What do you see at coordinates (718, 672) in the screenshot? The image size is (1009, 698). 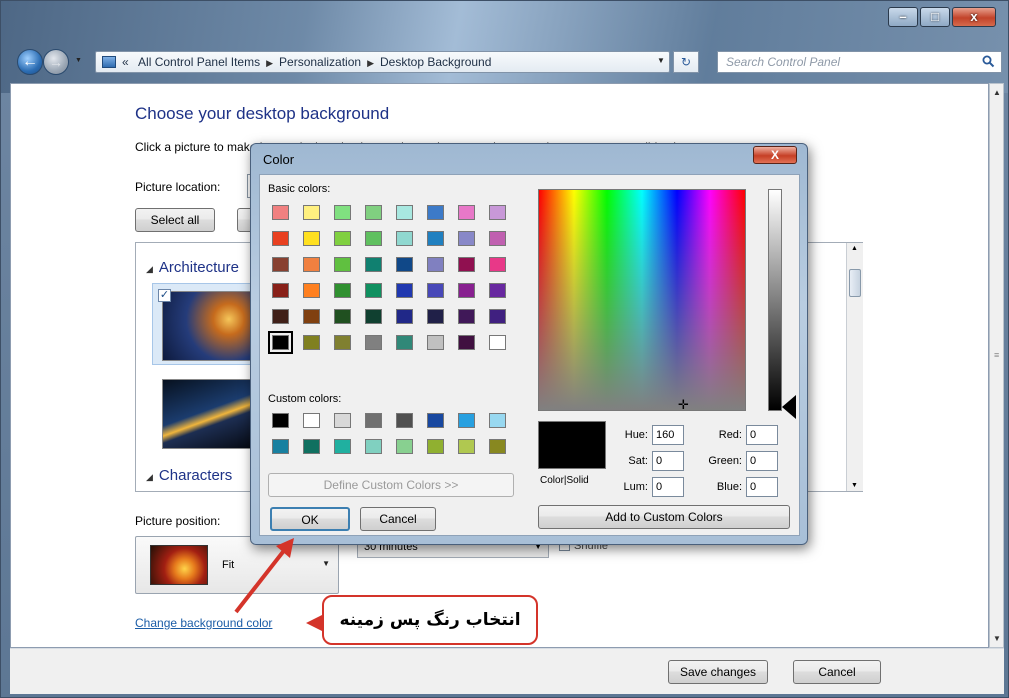 I see `save-changes-button: Save changes` at bounding box center [718, 672].